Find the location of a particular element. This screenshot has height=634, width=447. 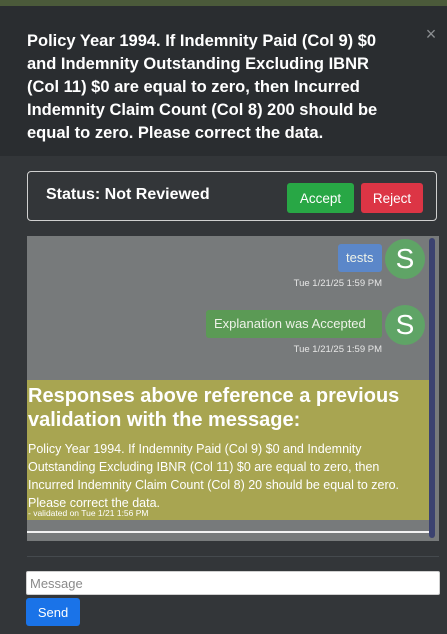

close-icon: × is located at coordinates (431, 34).